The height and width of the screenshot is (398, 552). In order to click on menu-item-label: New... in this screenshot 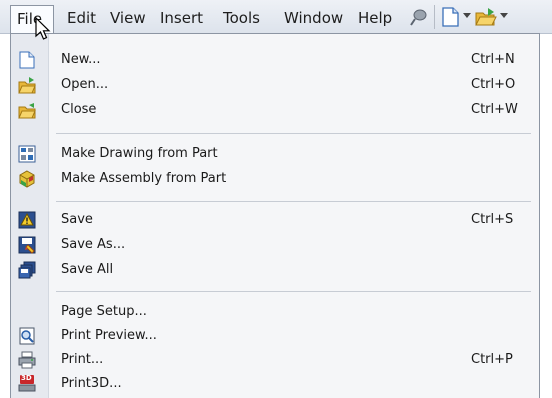, I will do `click(81, 59)`.